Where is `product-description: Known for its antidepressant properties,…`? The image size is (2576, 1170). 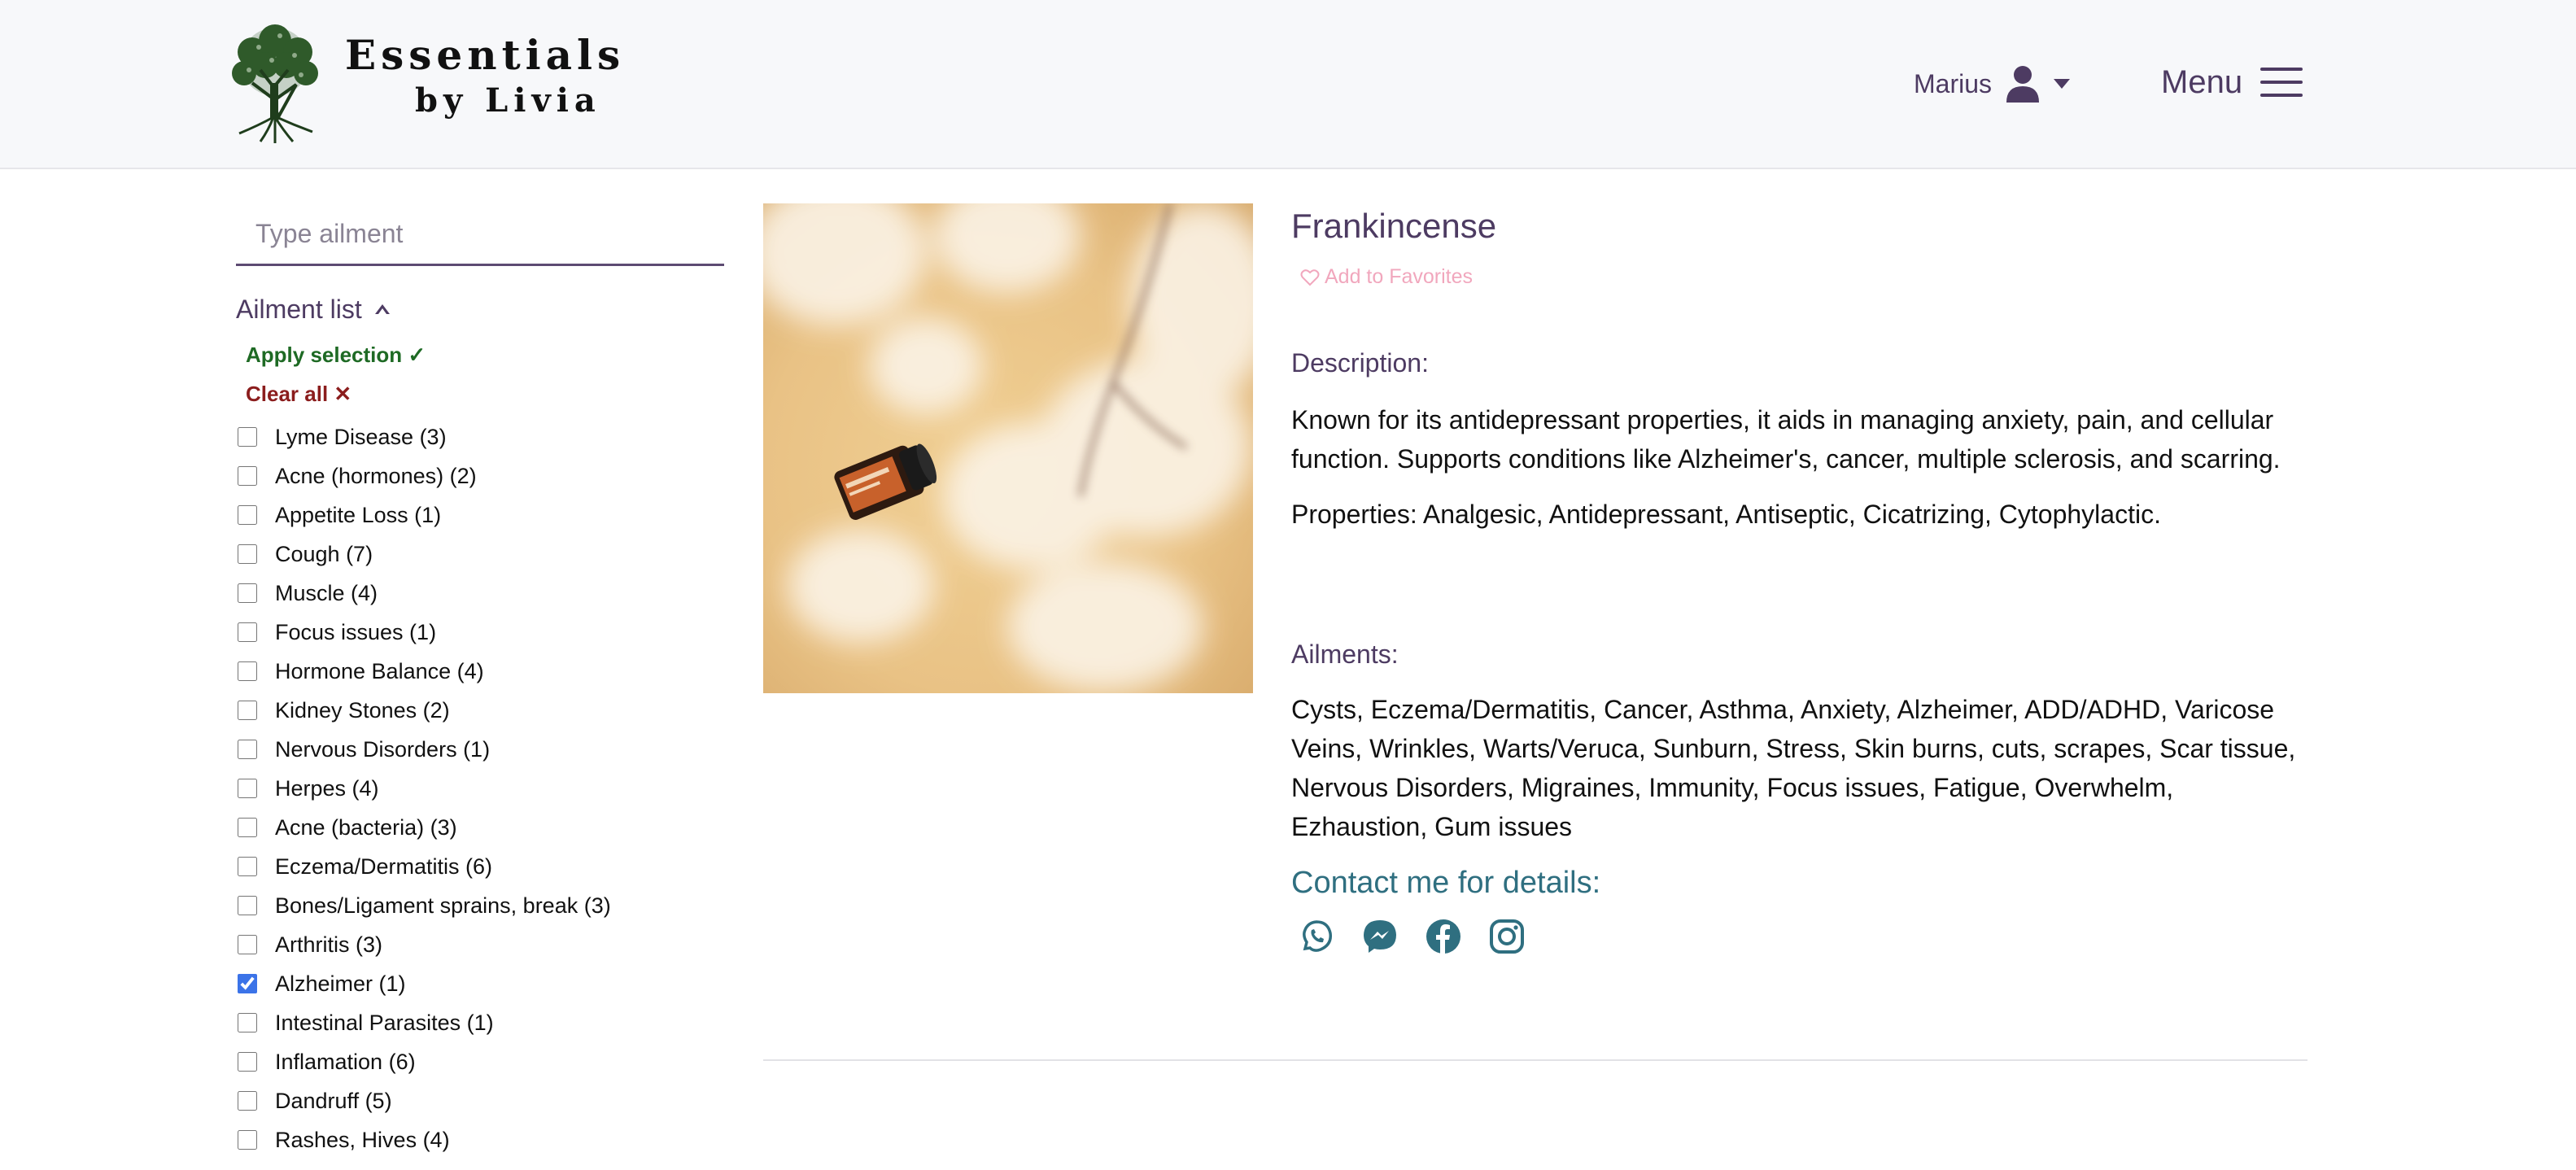
product-description: Known for its antidepressant properties,… is located at coordinates (1786, 439).